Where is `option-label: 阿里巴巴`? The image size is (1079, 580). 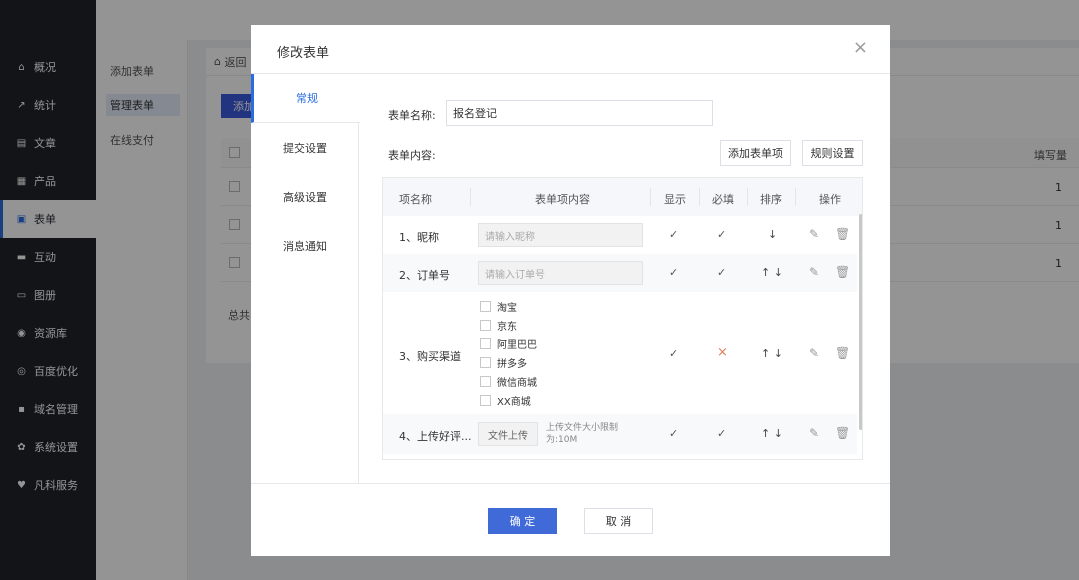
option-label: 阿里巴巴 is located at coordinates (517, 345).